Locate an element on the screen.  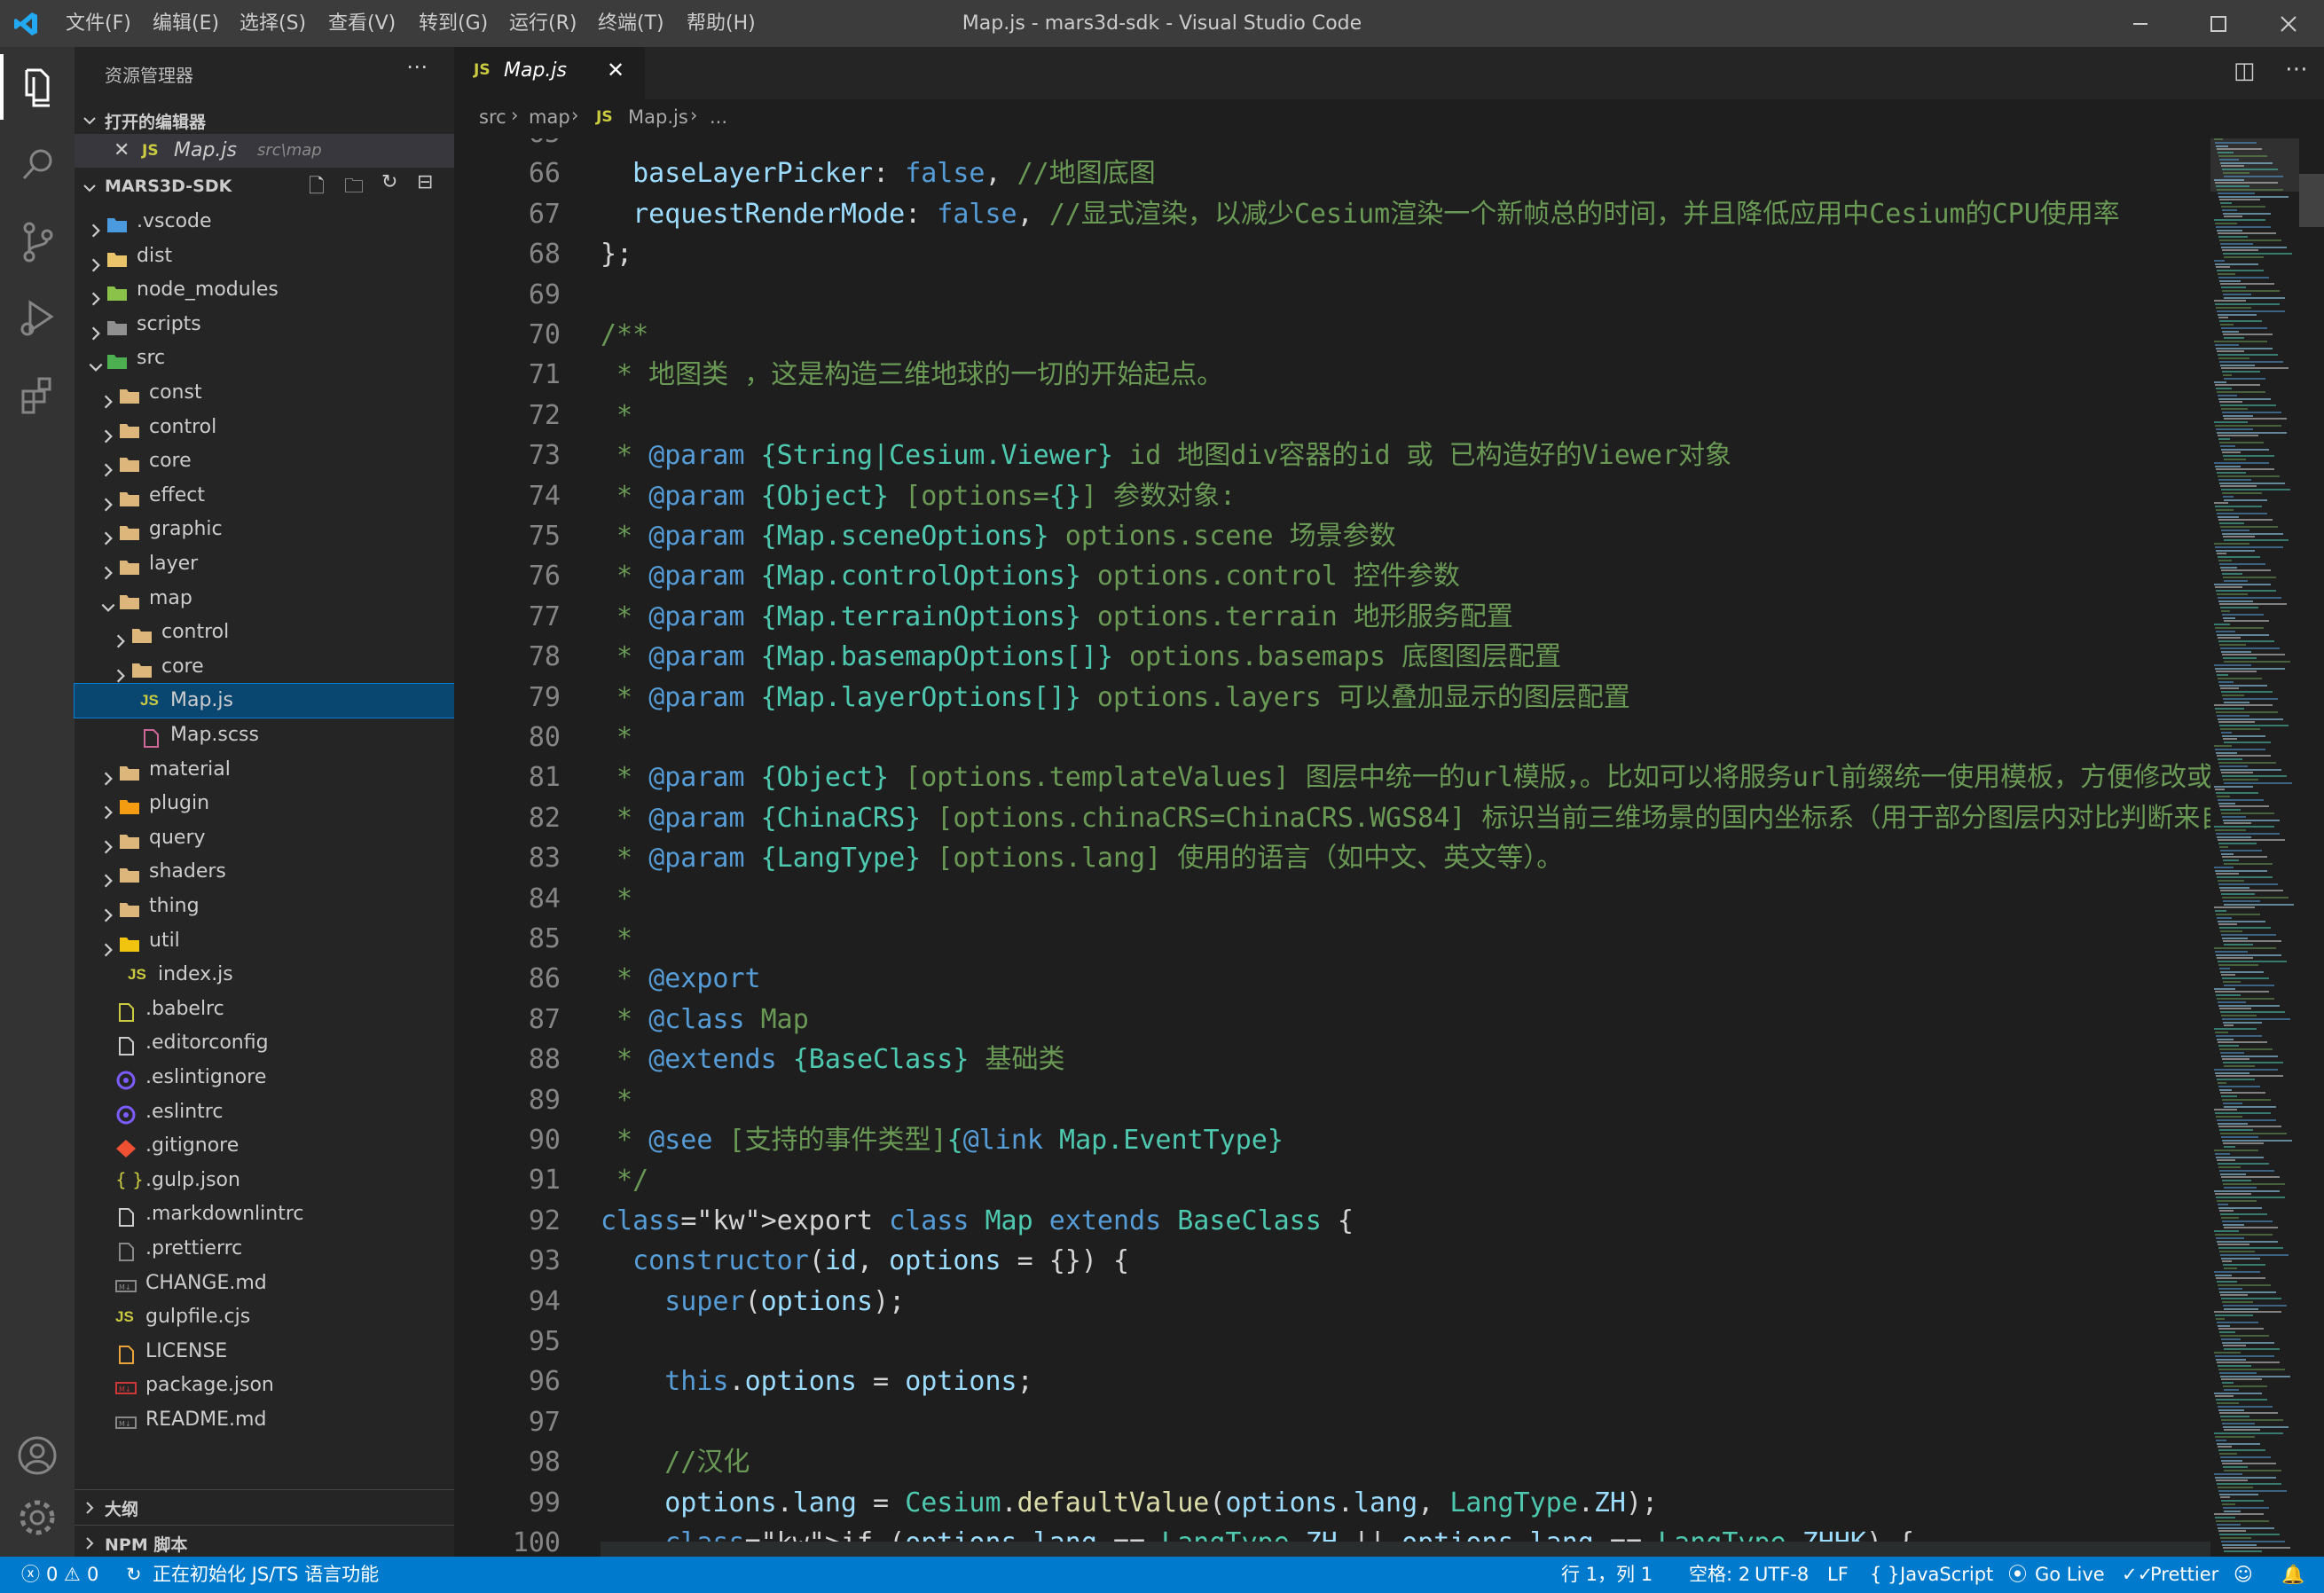
error-icon: ⓧ is located at coordinates (30, 1575).